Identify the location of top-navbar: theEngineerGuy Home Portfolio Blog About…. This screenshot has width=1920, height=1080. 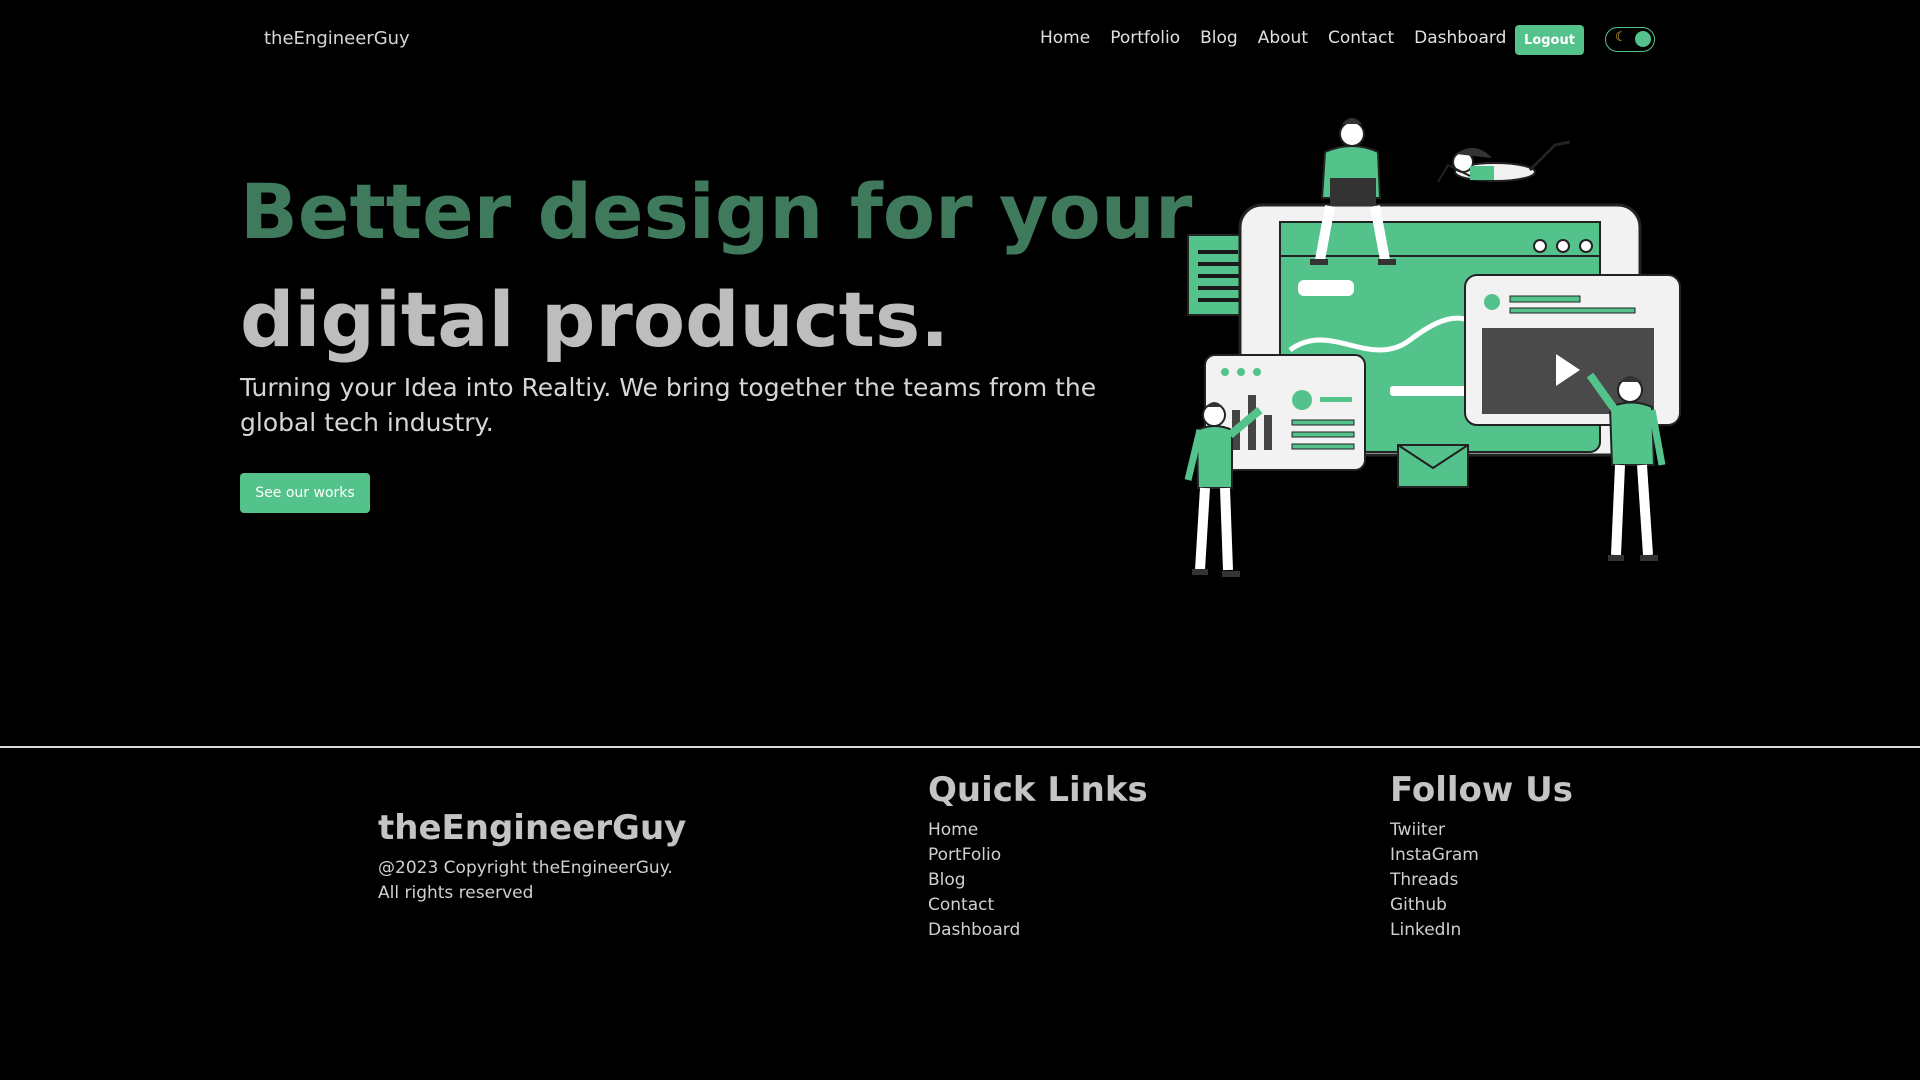
(960, 40).